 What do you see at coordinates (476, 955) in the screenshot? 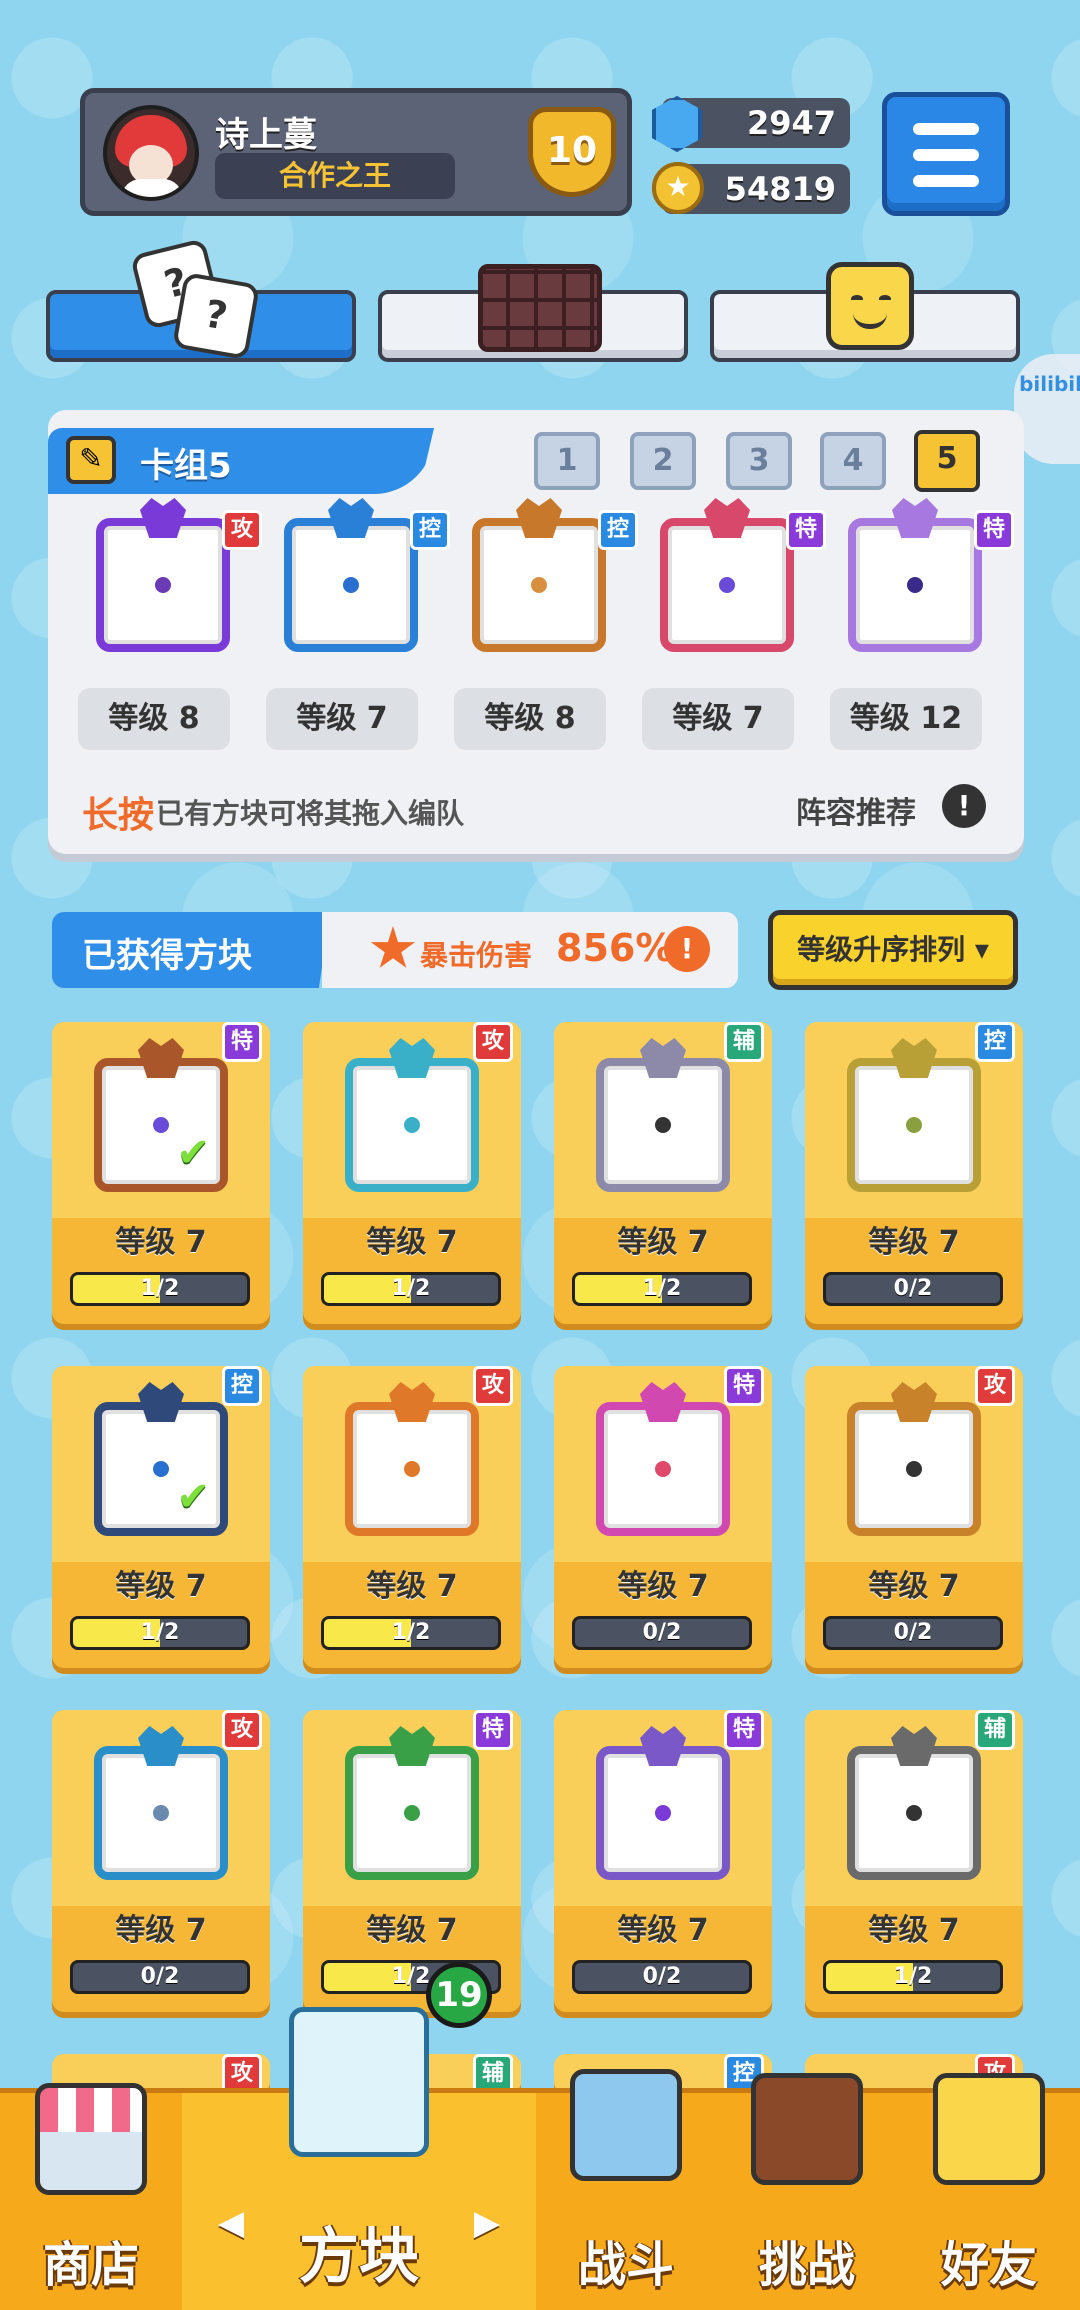
I see `crit-label: 暴击伤害` at bounding box center [476, 955].